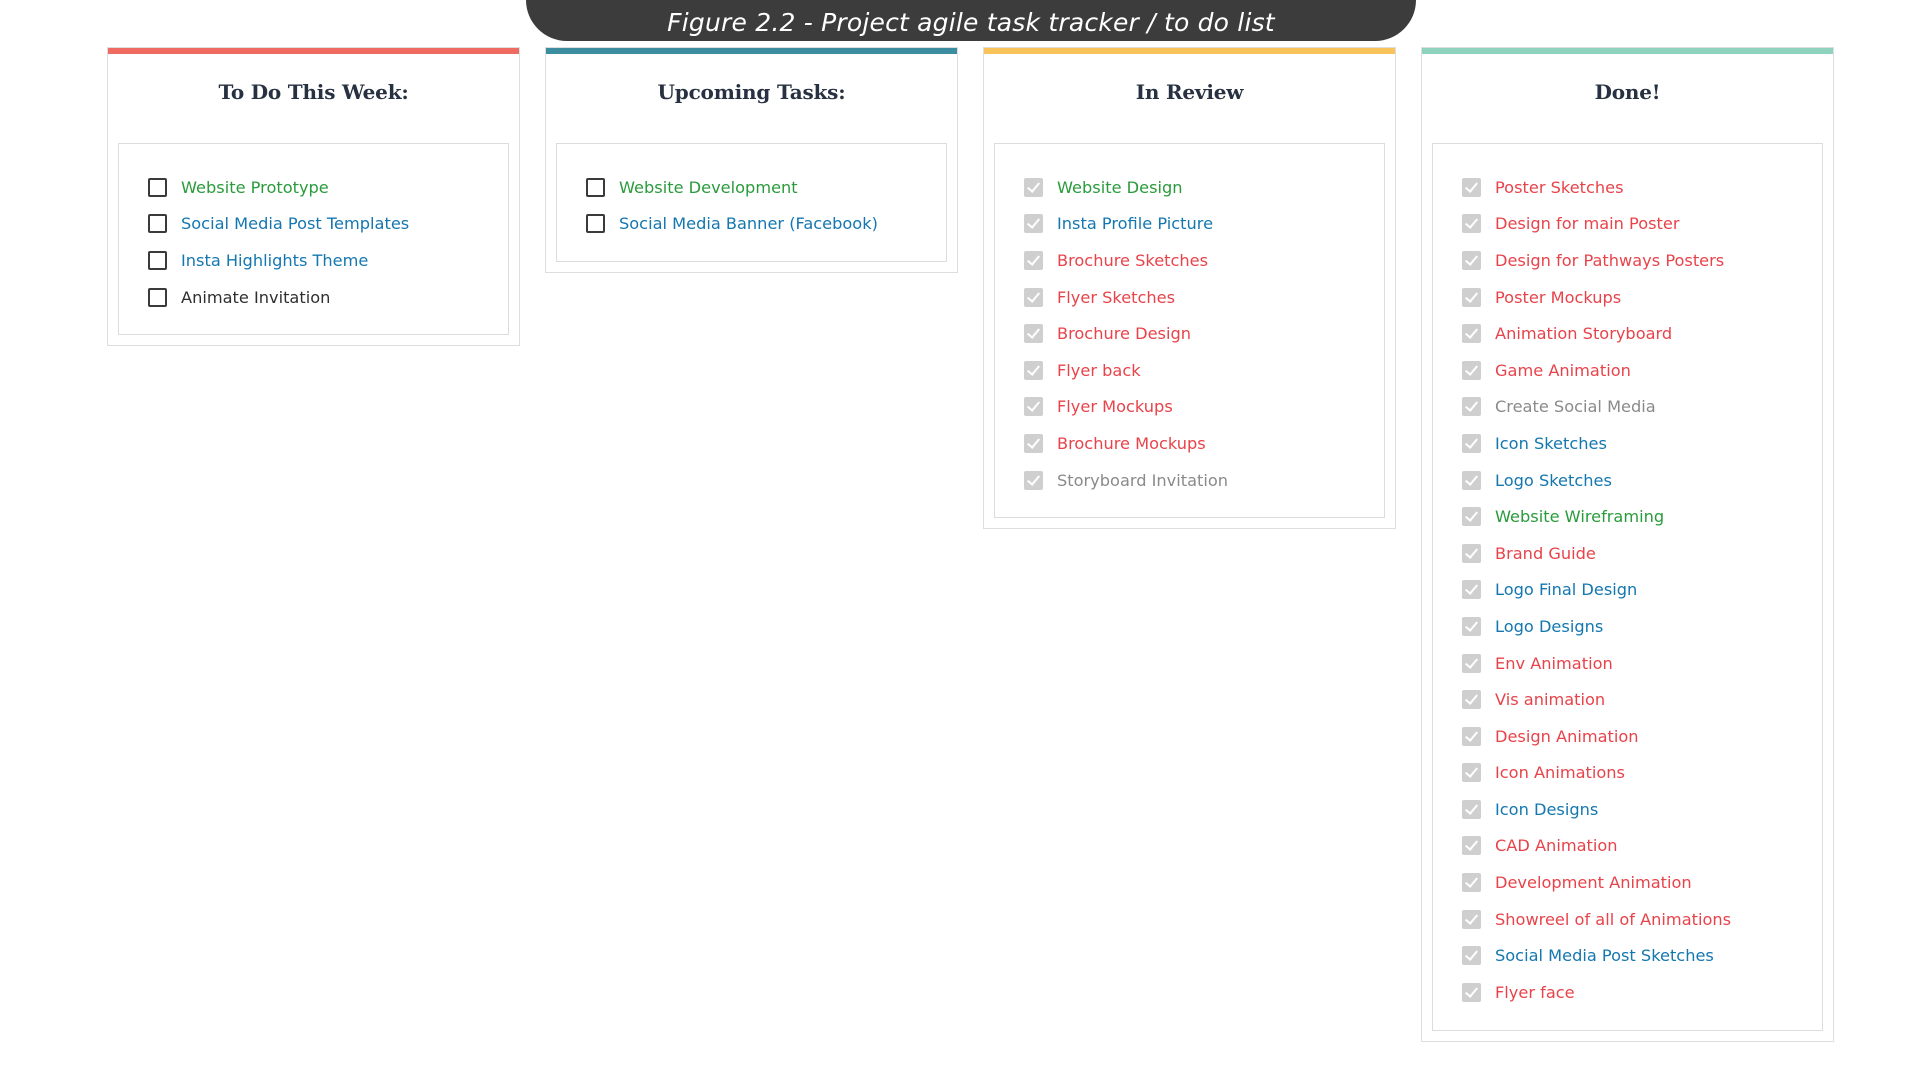 Image resolution: width=1920 pixels, height=1082 pixels. I want to click on task-item: Animation Storyboard, so click(1627, 333).